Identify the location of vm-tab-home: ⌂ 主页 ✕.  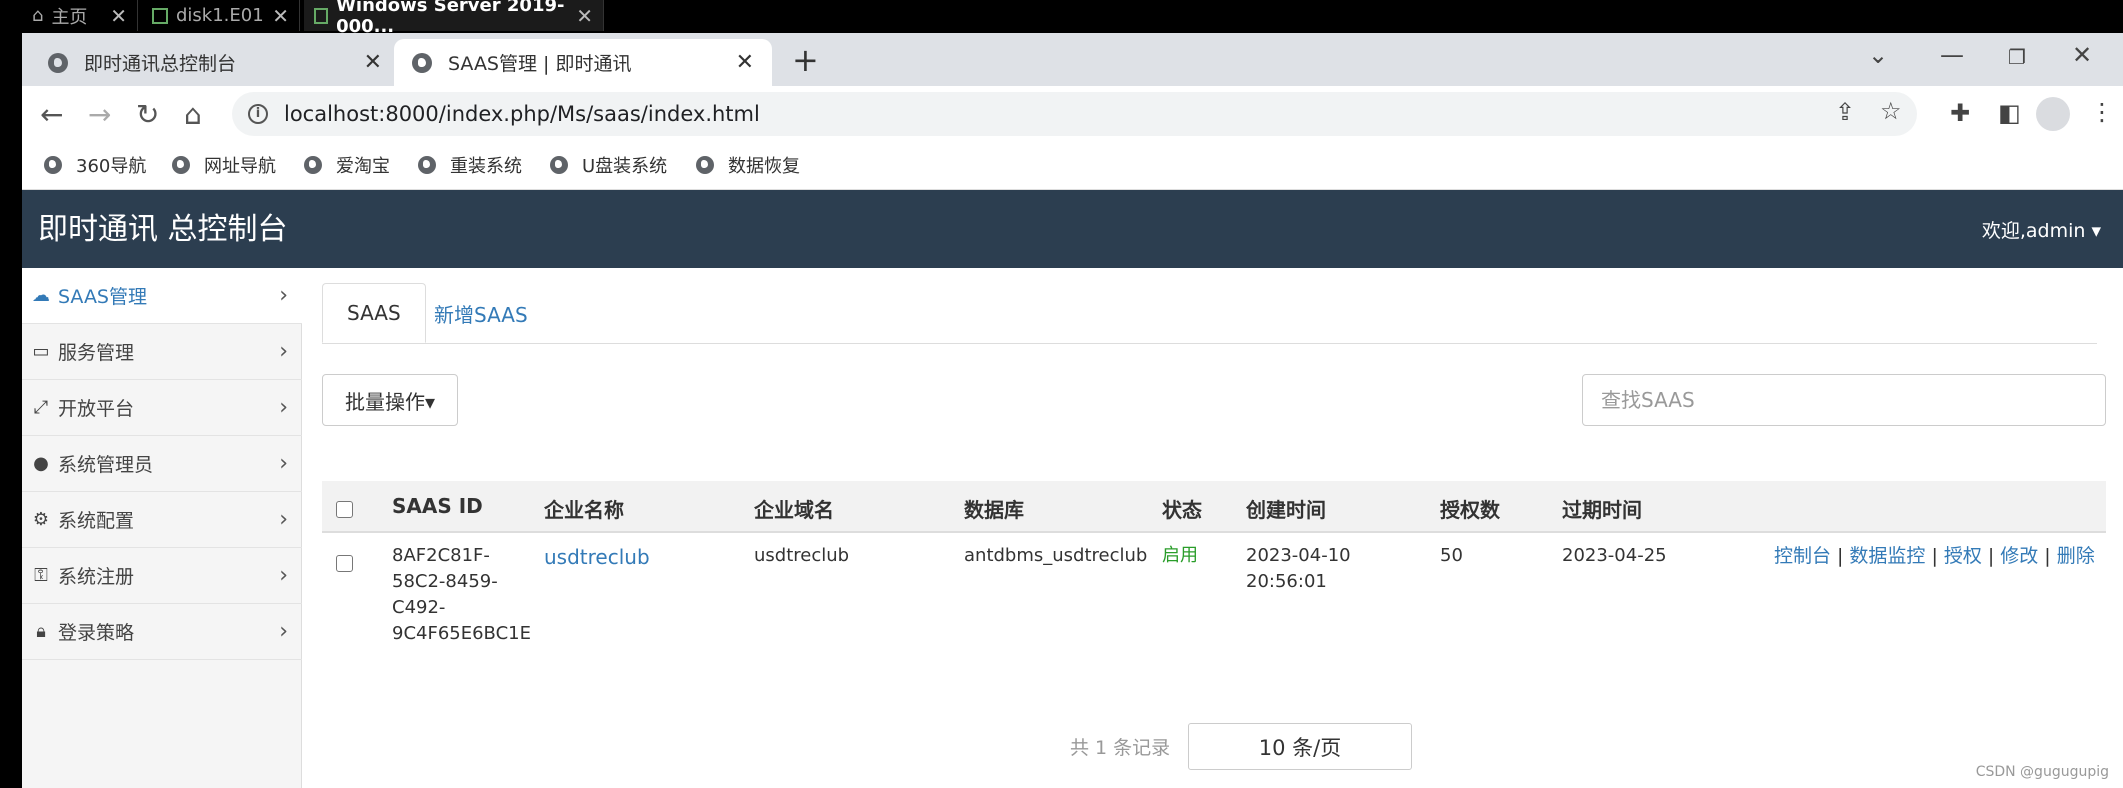
(80, 15).